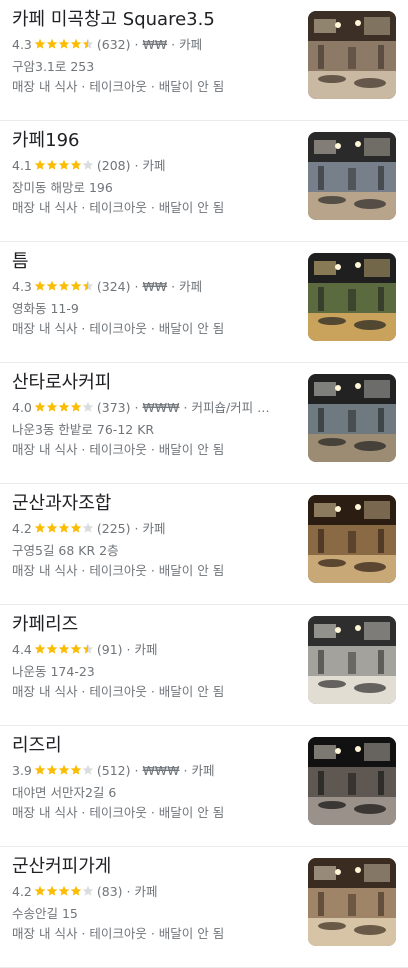  I want to click on review-count: (324), so click(114, 286).